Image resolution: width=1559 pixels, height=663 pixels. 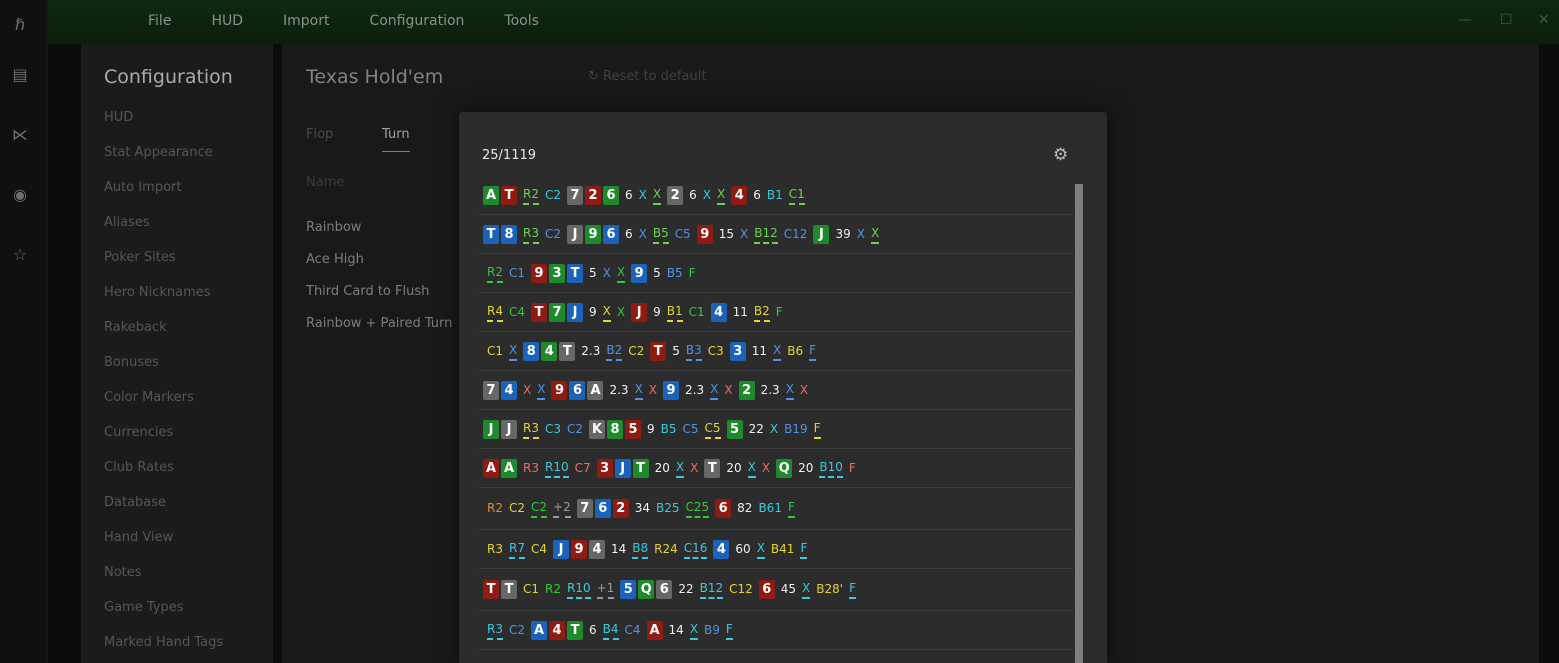 What do you see at coordinates (633, 429) in the screenshot?
I see `card: 5` at bounding box center [633, 429].